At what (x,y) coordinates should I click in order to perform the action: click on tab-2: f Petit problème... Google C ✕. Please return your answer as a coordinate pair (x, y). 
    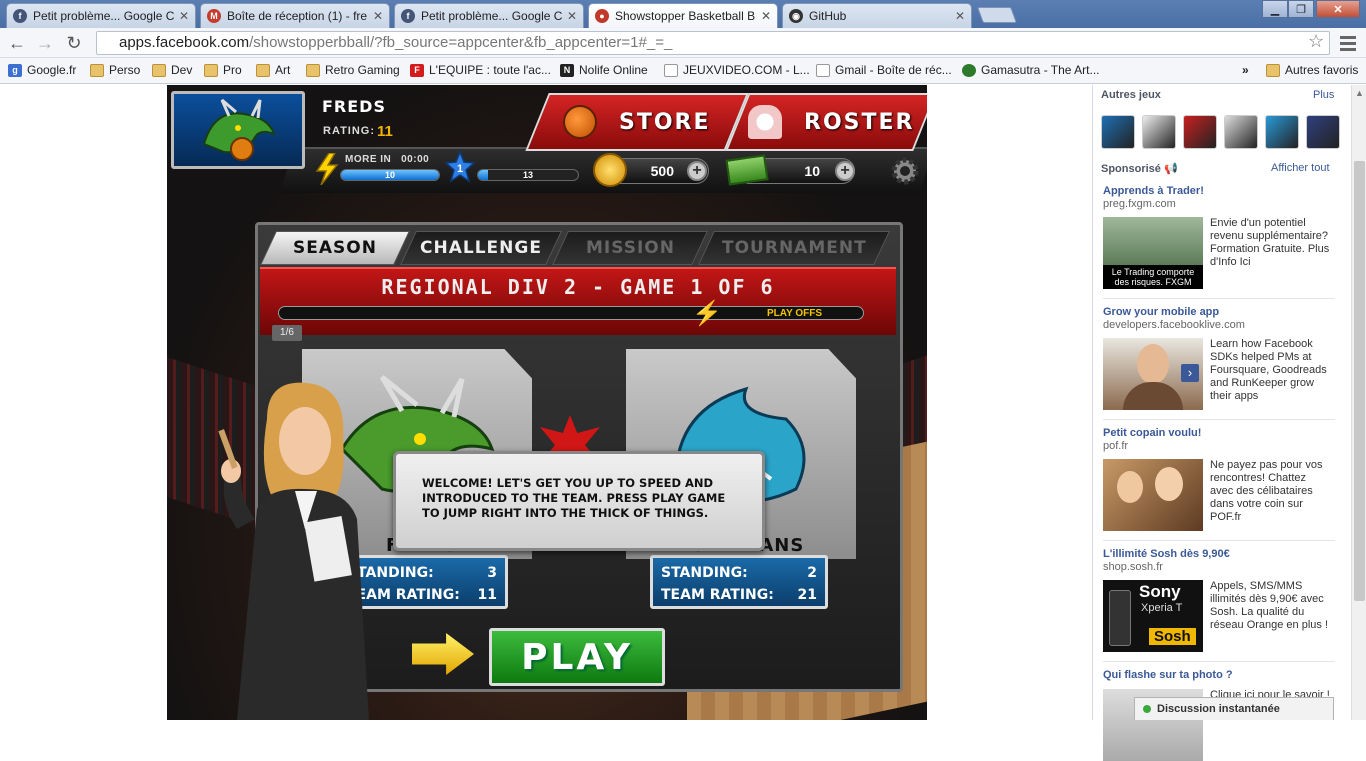
    Looking at the image, I should click on (489, 15).